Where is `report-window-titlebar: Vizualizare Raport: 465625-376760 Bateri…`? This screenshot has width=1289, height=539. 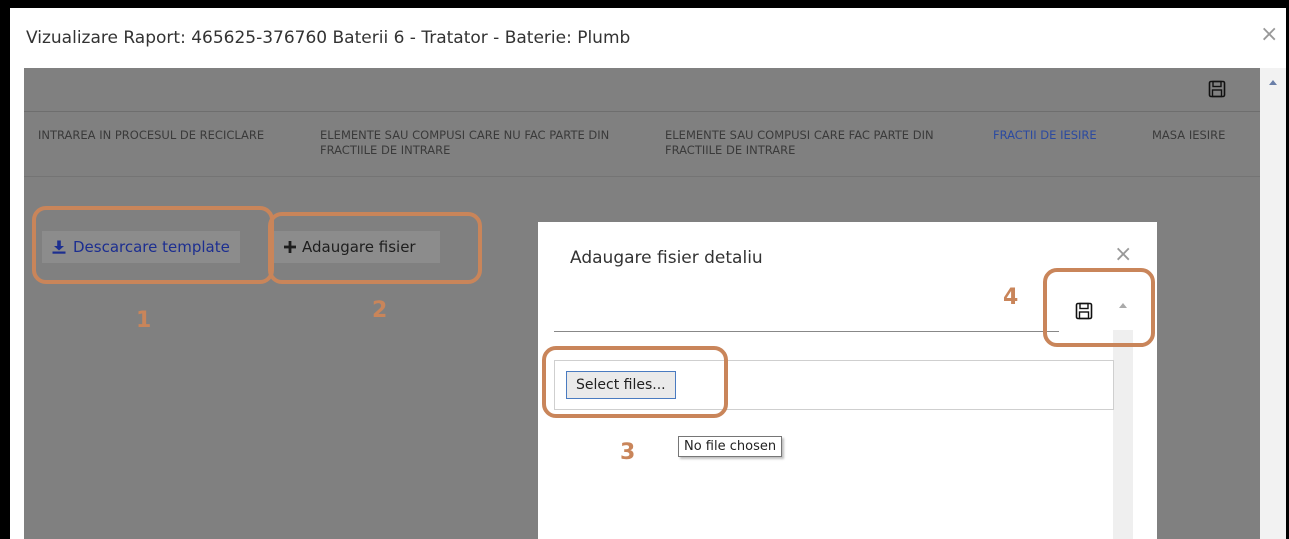 report-window-titlebar: Vizualizare Raport: 465625-376760 Bateri… is located at coordinates (648, 38).